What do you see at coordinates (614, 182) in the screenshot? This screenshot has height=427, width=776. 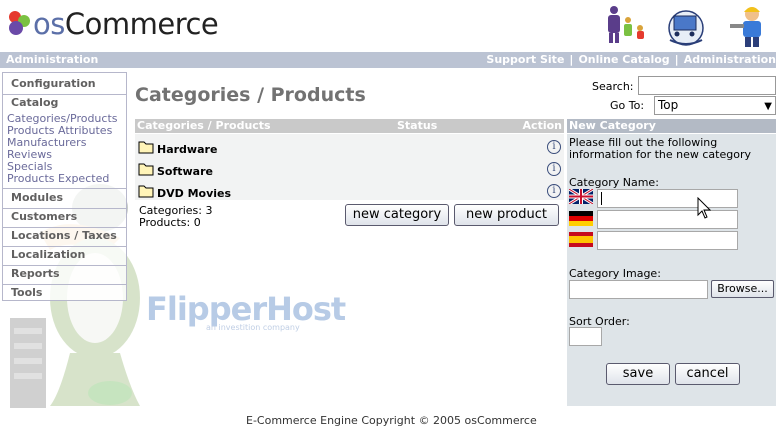 I see `category-name-label: Category Name:` at bounding box center [614, 182].